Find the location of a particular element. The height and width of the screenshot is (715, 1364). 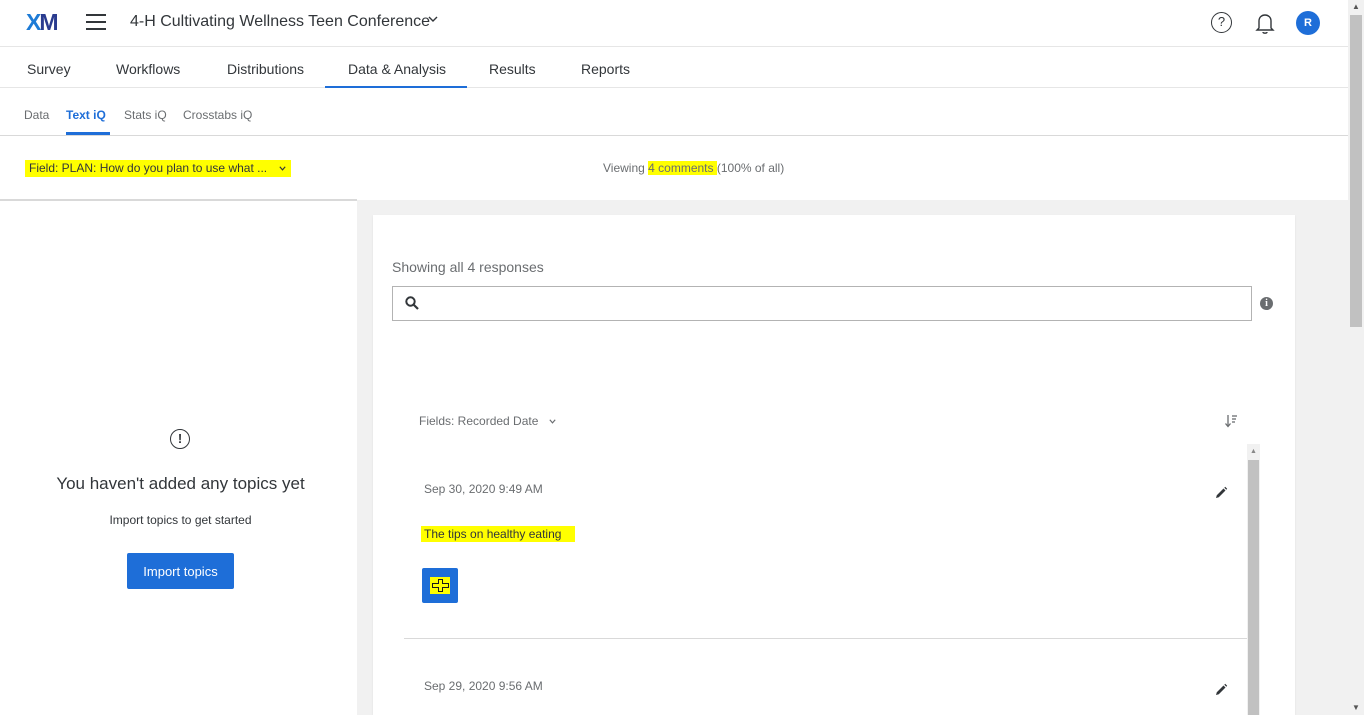

page-scrollbar: ▲ ▼ is located at coordinates (1356, 357).